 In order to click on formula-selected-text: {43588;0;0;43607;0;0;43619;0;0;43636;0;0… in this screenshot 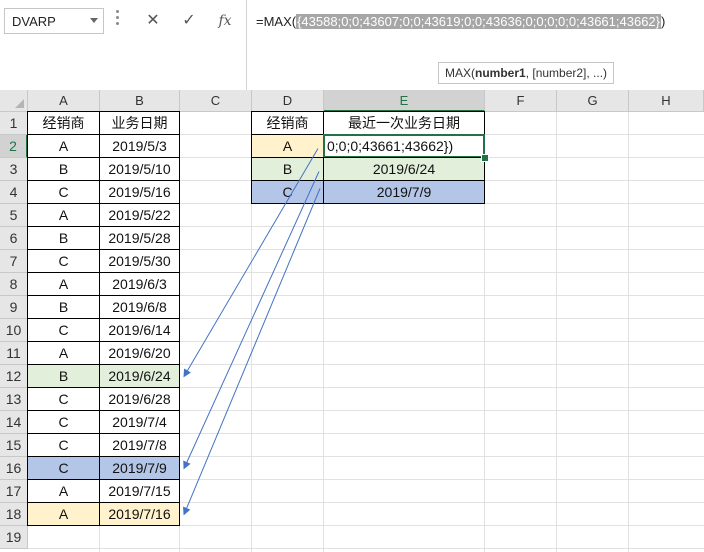, I will do `click(478, 21)`.